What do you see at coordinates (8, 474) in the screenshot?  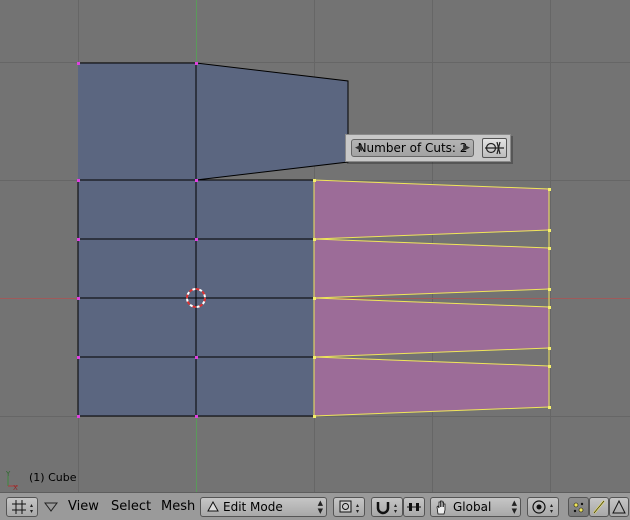 I see `axis-y-label: Y` at bounding box center [8, 474].